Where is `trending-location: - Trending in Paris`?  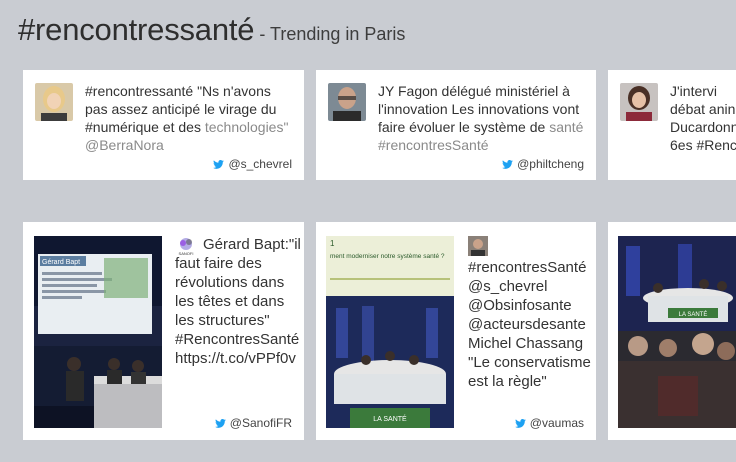
trending-location: - Trending in Paris is located at coordinates (330, 34).